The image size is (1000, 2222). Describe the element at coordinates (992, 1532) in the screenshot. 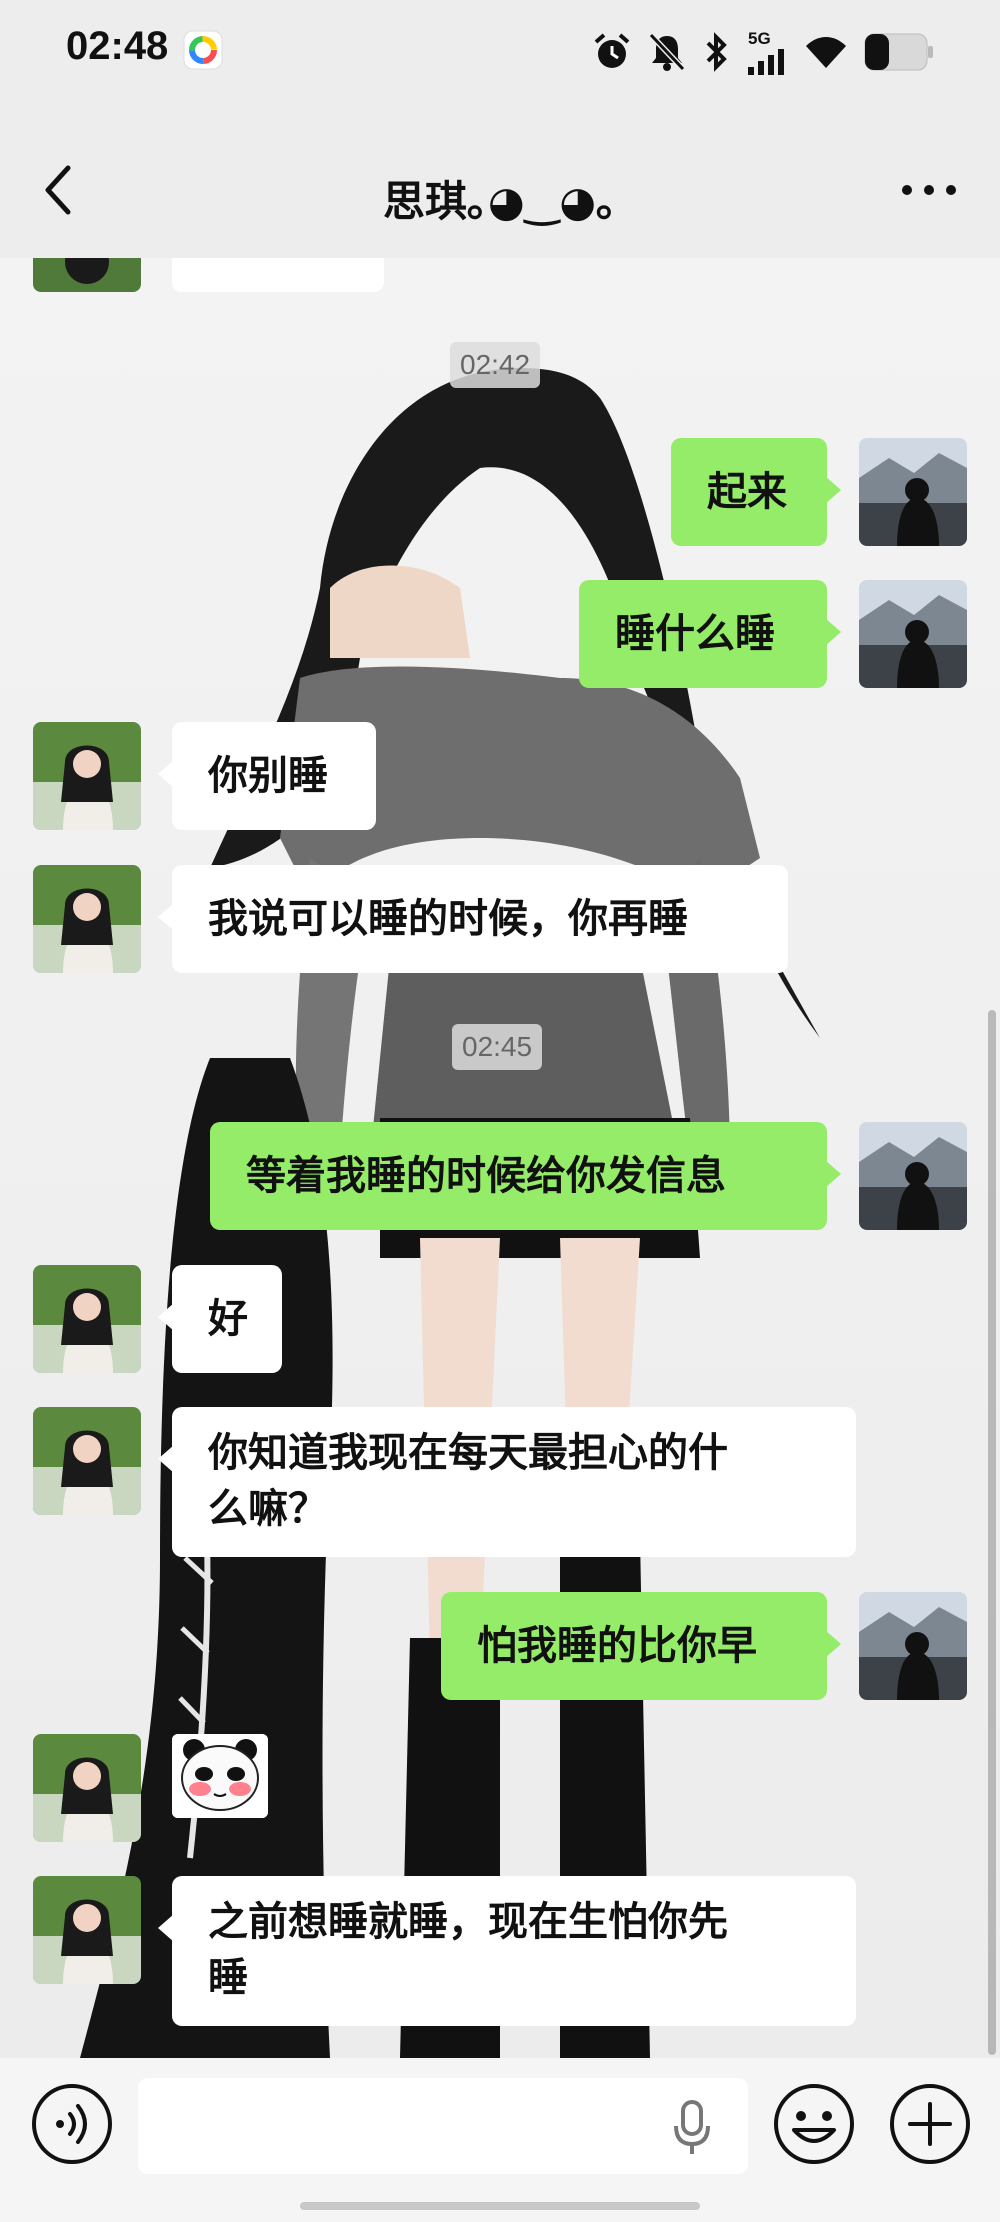

I see `chat-scrollbar` at that location.